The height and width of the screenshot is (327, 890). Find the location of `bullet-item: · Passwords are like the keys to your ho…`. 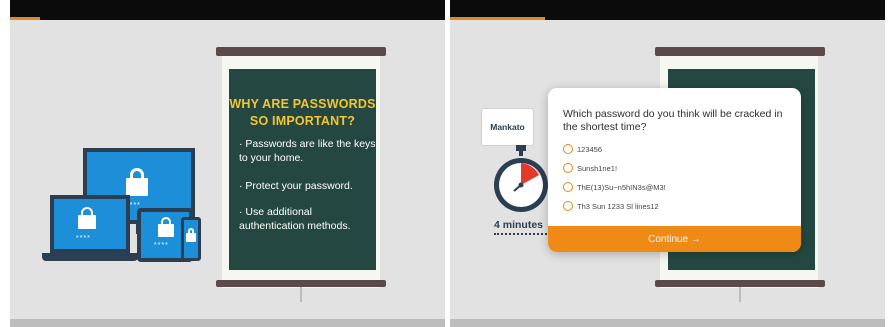

bullet-item: · Passwords are like the keys to your ho… is located at coordinates (307, 151).